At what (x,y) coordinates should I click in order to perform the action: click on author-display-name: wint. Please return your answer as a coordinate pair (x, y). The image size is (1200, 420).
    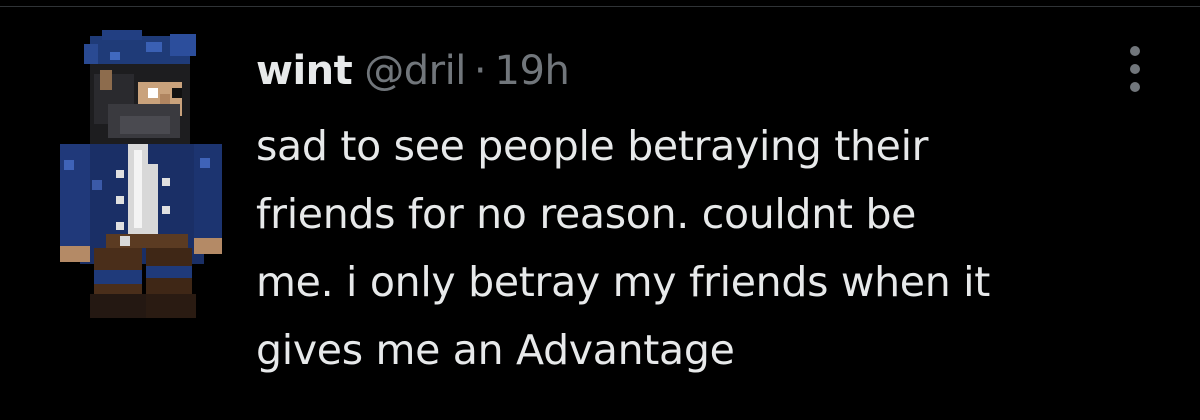
    Looking at the image, I should click on (304, 71).